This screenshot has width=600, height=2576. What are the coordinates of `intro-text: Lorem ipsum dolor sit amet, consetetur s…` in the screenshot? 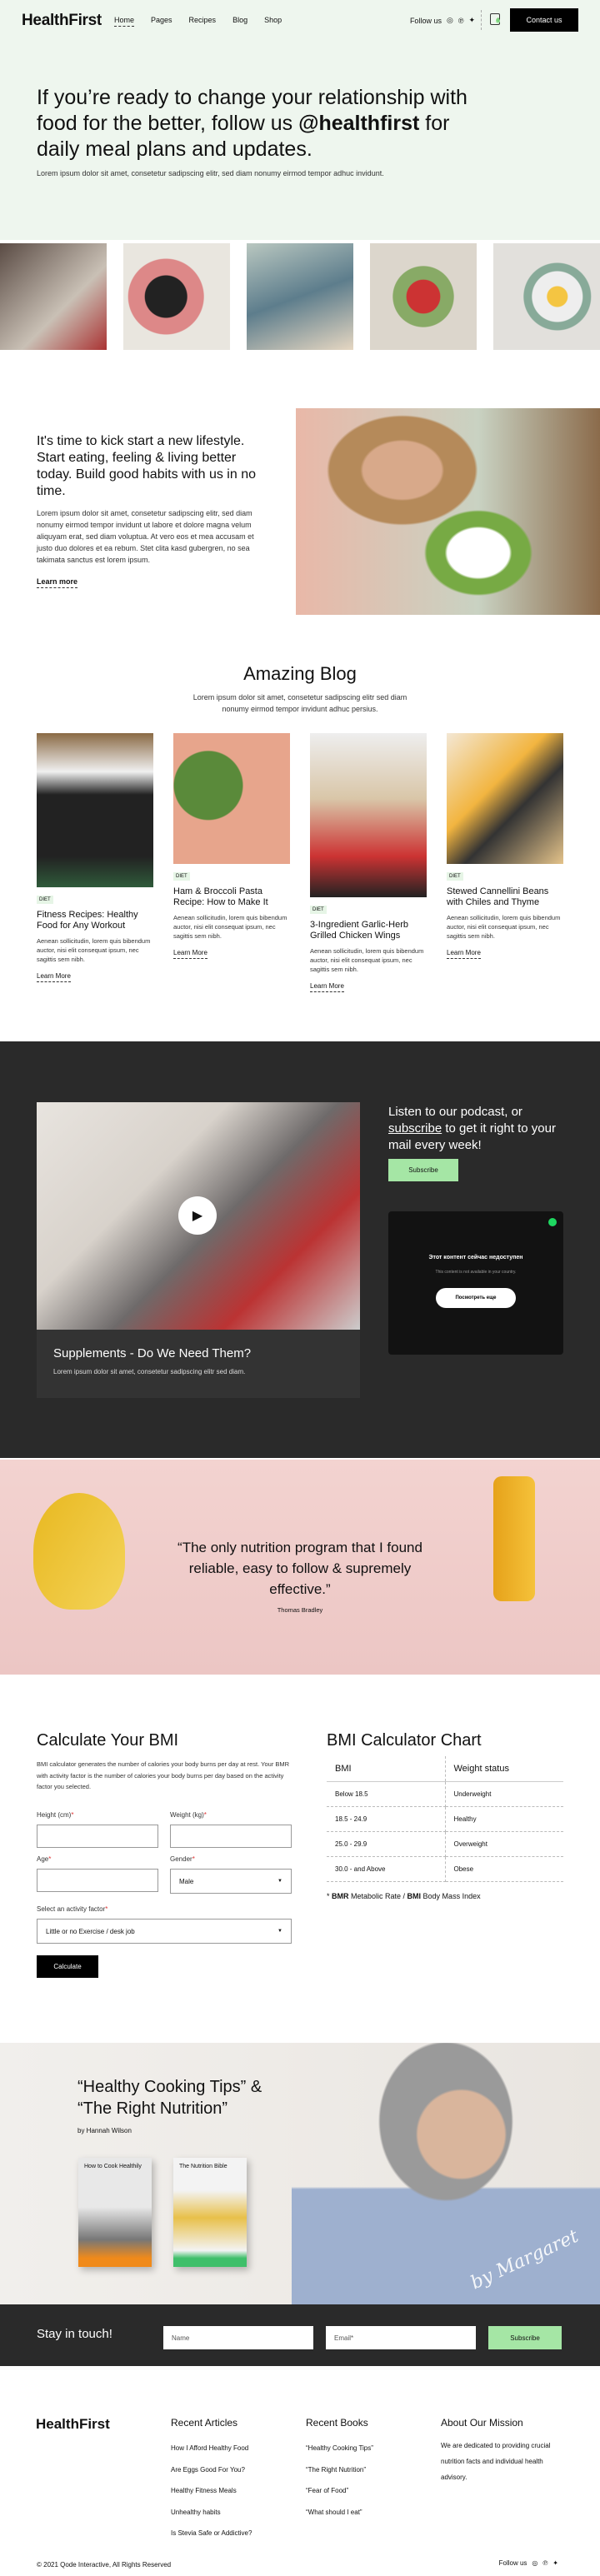 It's located at (145, 536).